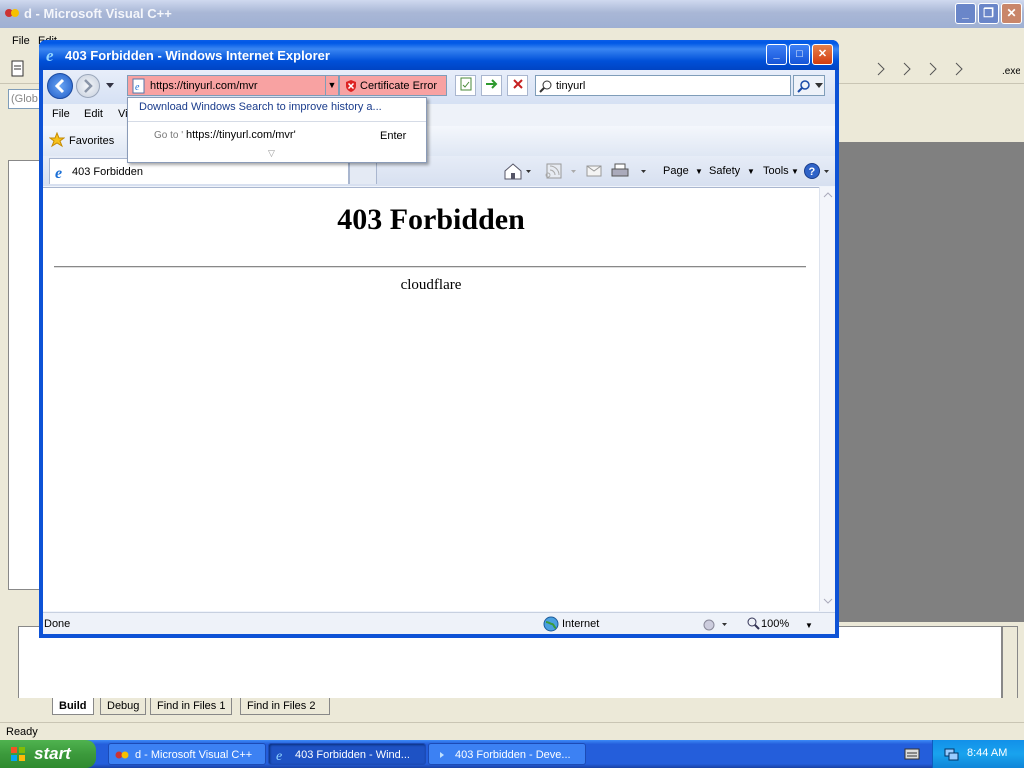 Image resolution: width=1024 pixels, height=768 pixels. I want to click on compatibility-icon, so click(465, 84).